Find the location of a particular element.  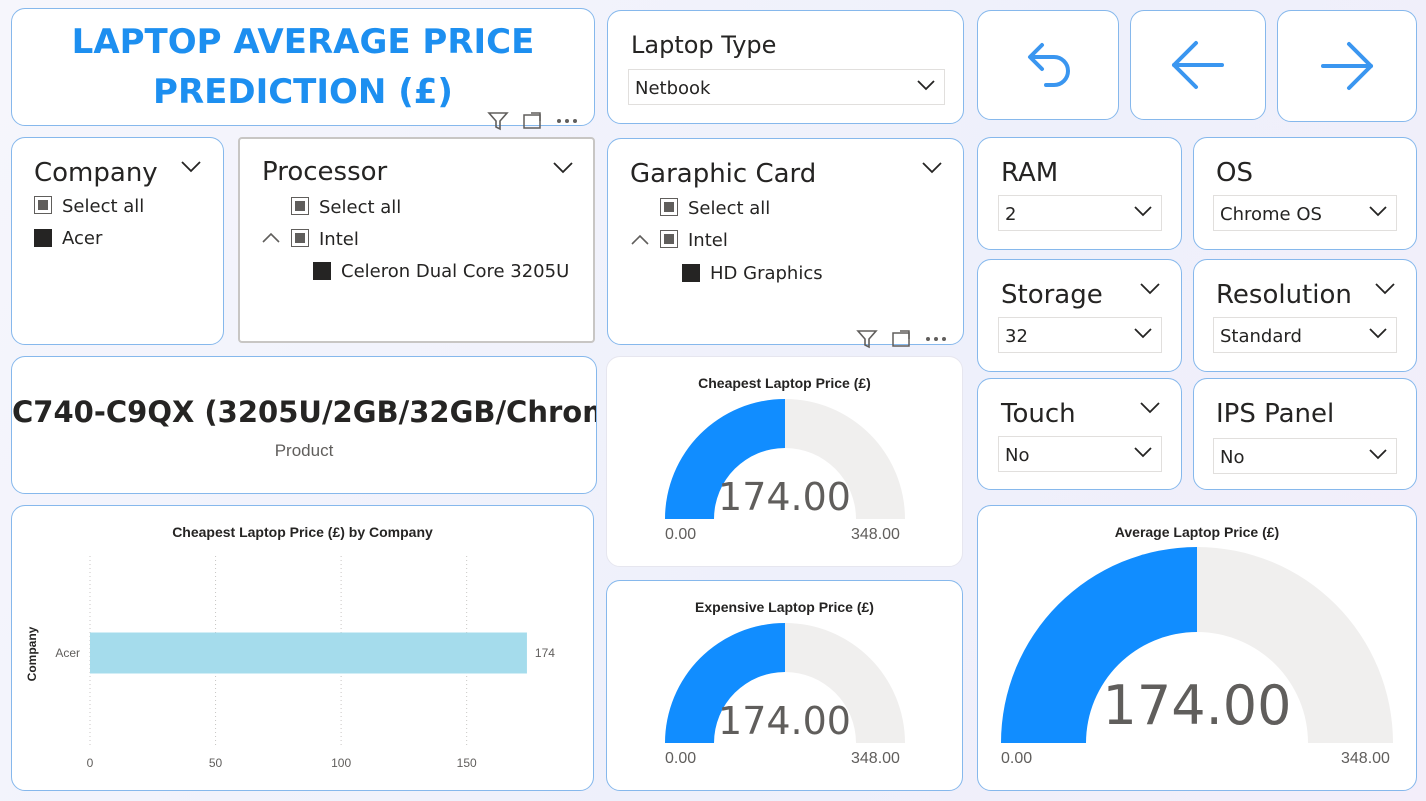

resolution-slicer: Resolution Standard is located at coordinates (1305, 315).